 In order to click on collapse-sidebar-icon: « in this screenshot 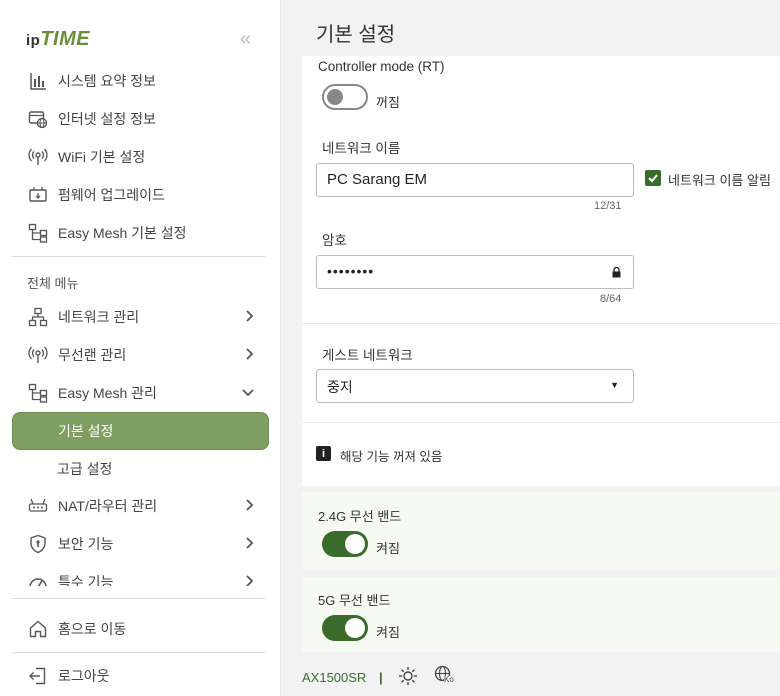, I will do `click(245, 39)`.